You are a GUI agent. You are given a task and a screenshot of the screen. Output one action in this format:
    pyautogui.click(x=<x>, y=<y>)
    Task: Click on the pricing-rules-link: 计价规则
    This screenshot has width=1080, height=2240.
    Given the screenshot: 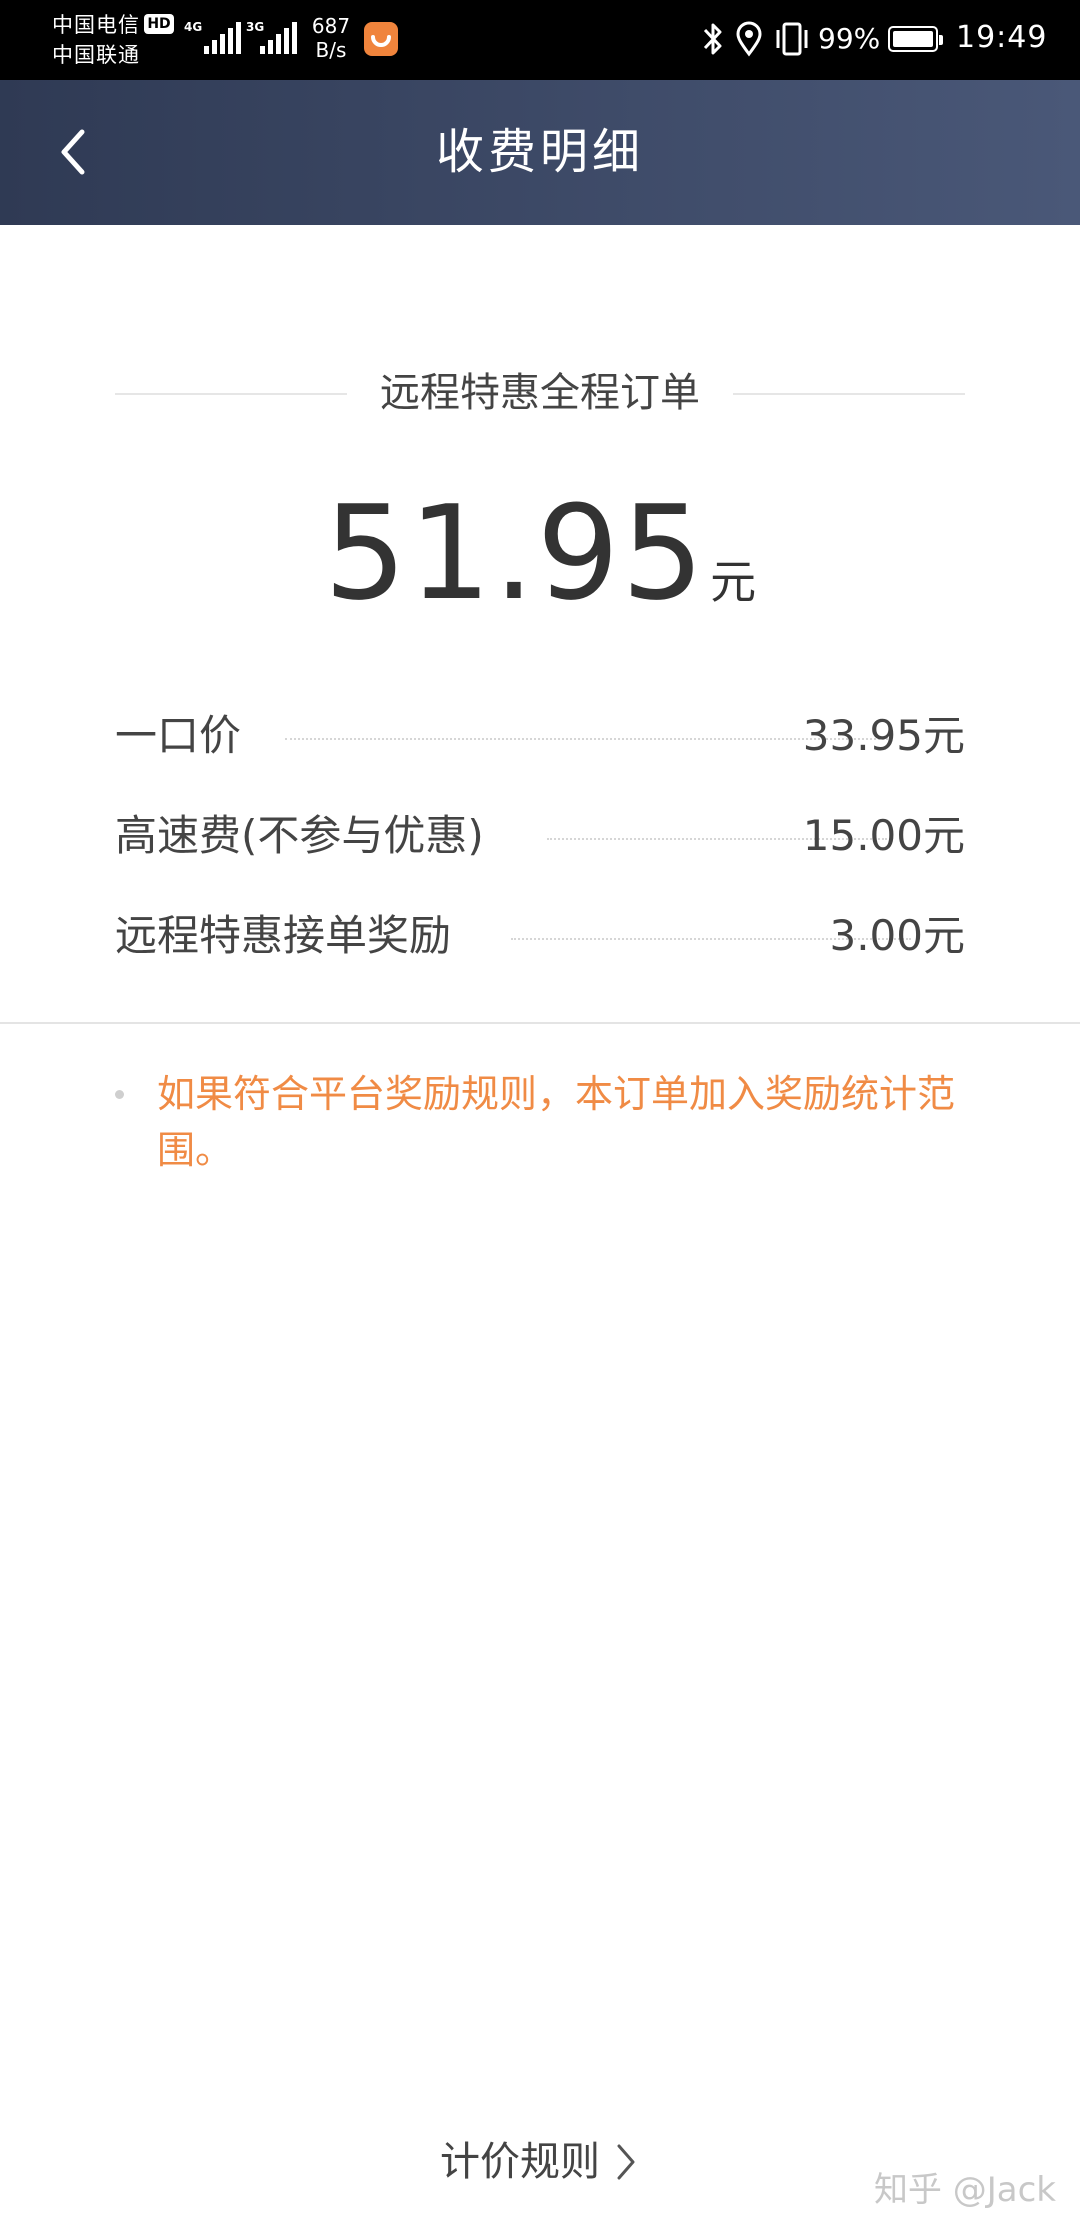 What is the action you would take?
    pyautogui.click(x=540, y=2162)
    